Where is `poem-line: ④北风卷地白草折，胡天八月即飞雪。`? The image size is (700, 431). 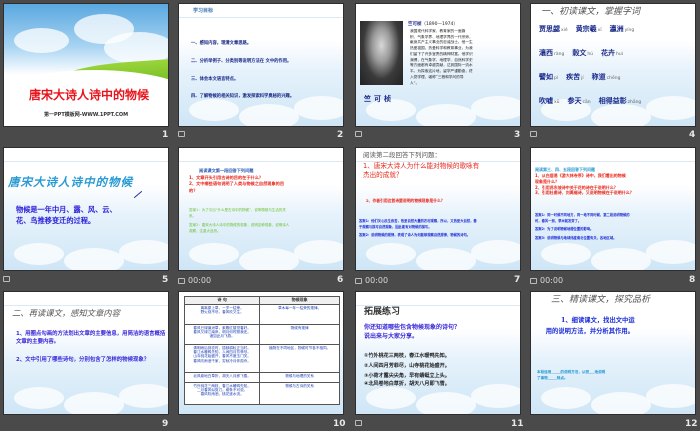
poem-line: ④北风卷地白草折，胡天八月即飞雪。 is located at coordinates (407, 383).